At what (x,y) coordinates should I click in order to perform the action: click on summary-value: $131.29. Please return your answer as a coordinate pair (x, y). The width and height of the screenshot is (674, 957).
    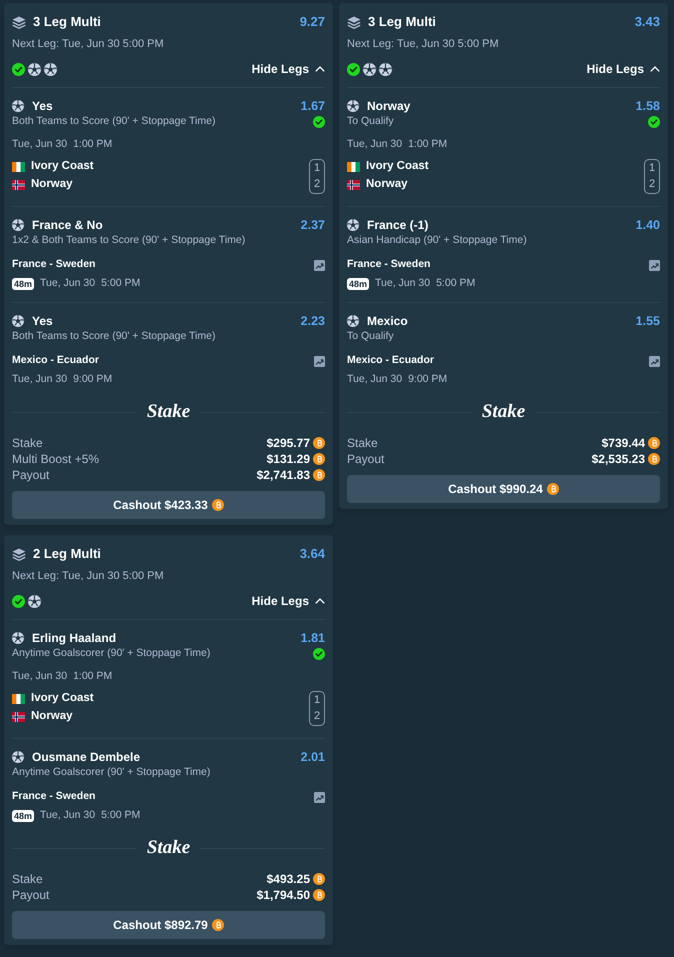
    Looking at the image, I should click on (288, 459).